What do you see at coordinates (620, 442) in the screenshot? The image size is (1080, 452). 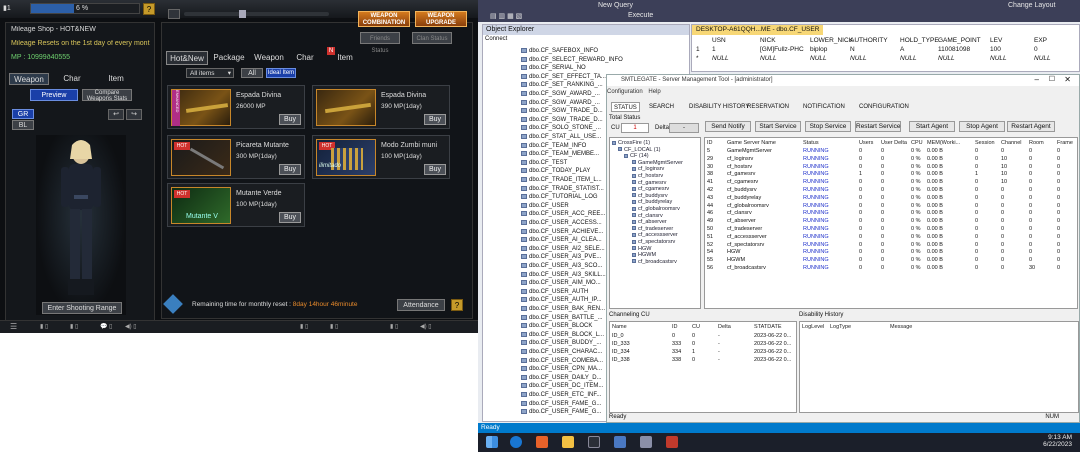 I see `app-icon` at bounding box center [620, 442].